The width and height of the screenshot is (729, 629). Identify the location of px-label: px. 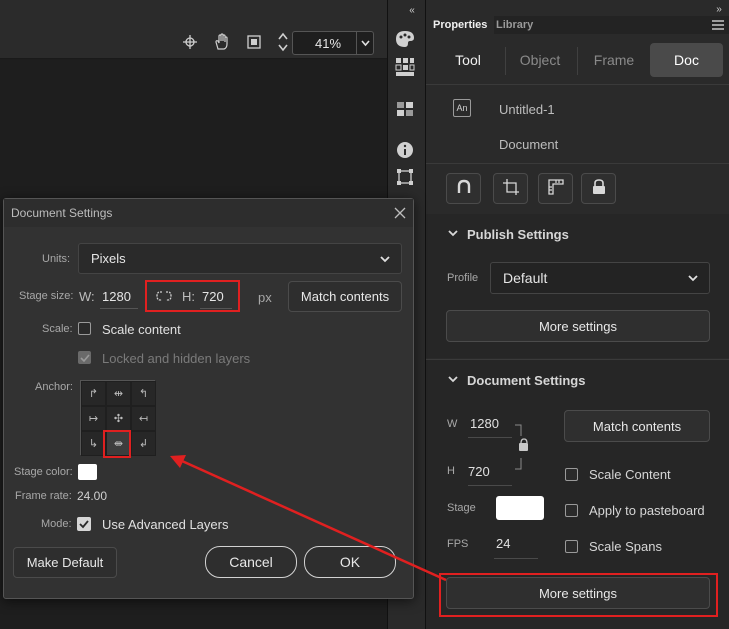
(265, 297).